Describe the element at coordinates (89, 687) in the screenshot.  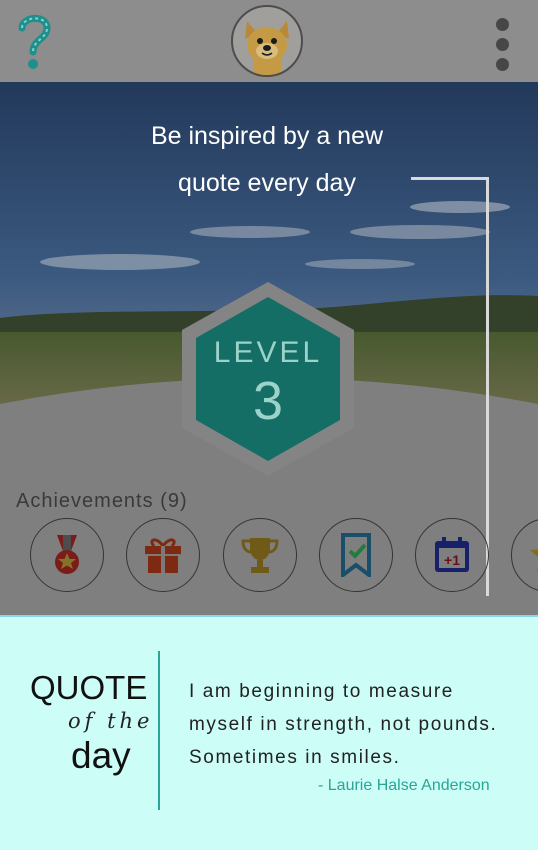
I see `quote-heading-quote: QUOTE` at that location.